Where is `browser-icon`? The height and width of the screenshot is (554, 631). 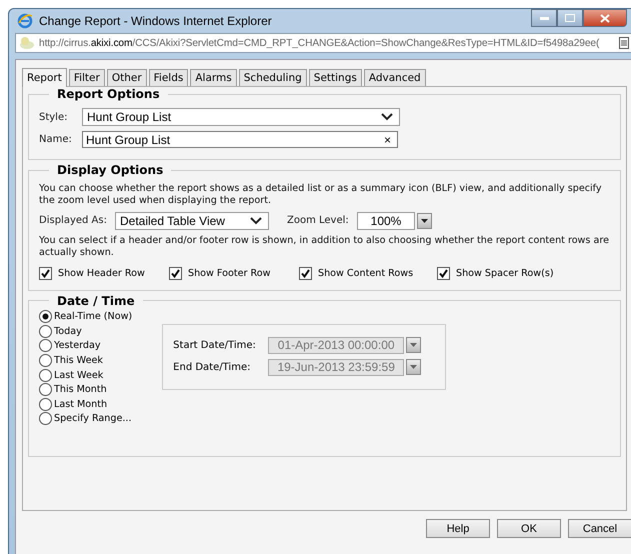
browser-icon is located at coordinates (25, 21).